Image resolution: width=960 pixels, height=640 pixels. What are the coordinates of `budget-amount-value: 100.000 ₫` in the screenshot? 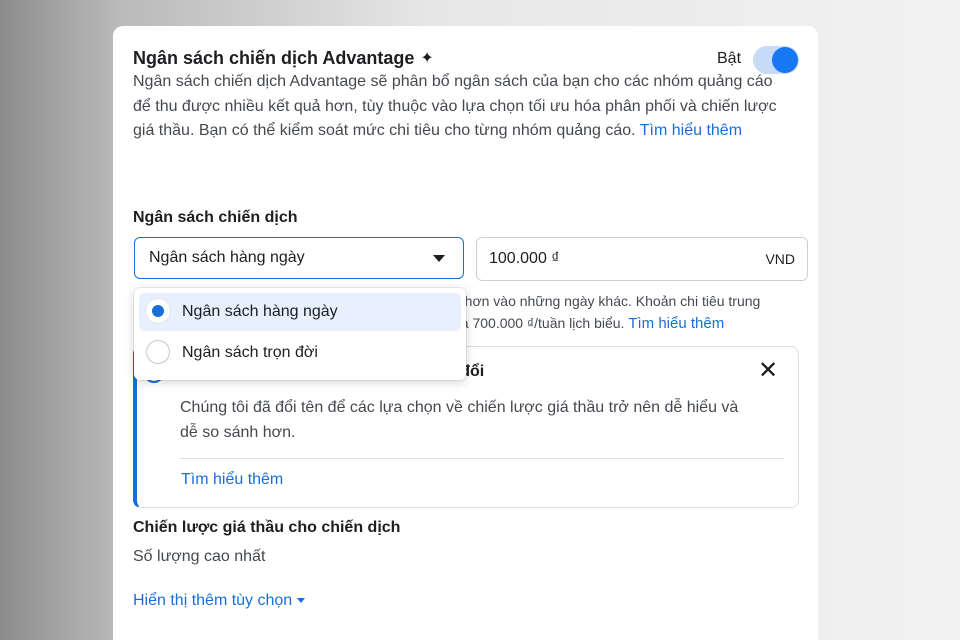 It's located at (524, 258).